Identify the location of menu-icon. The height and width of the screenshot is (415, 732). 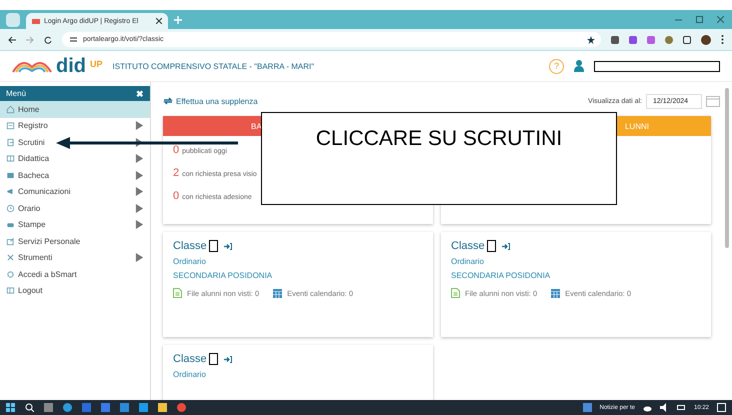
(722, 39).